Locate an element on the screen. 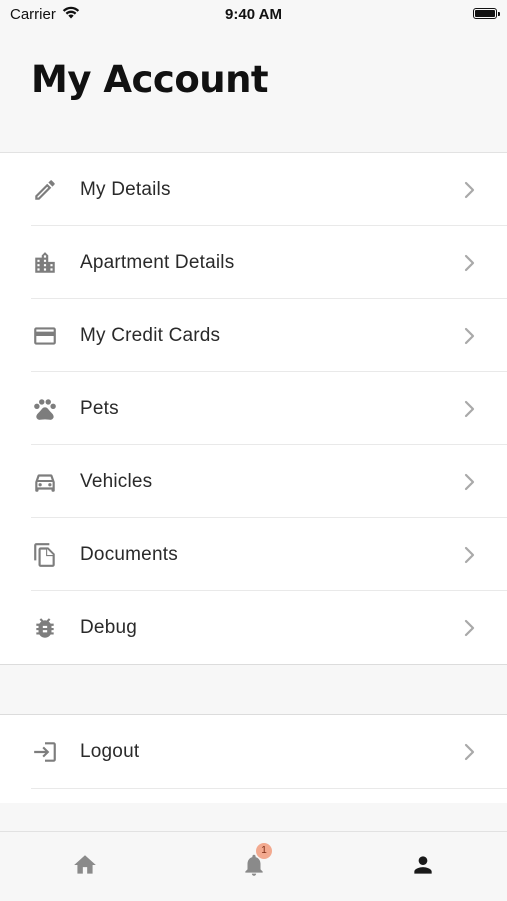 Image resolution: width=507 pixels, height=901 pixels. menu-item-label: Apartment Details is located at coordinates (157, 262).